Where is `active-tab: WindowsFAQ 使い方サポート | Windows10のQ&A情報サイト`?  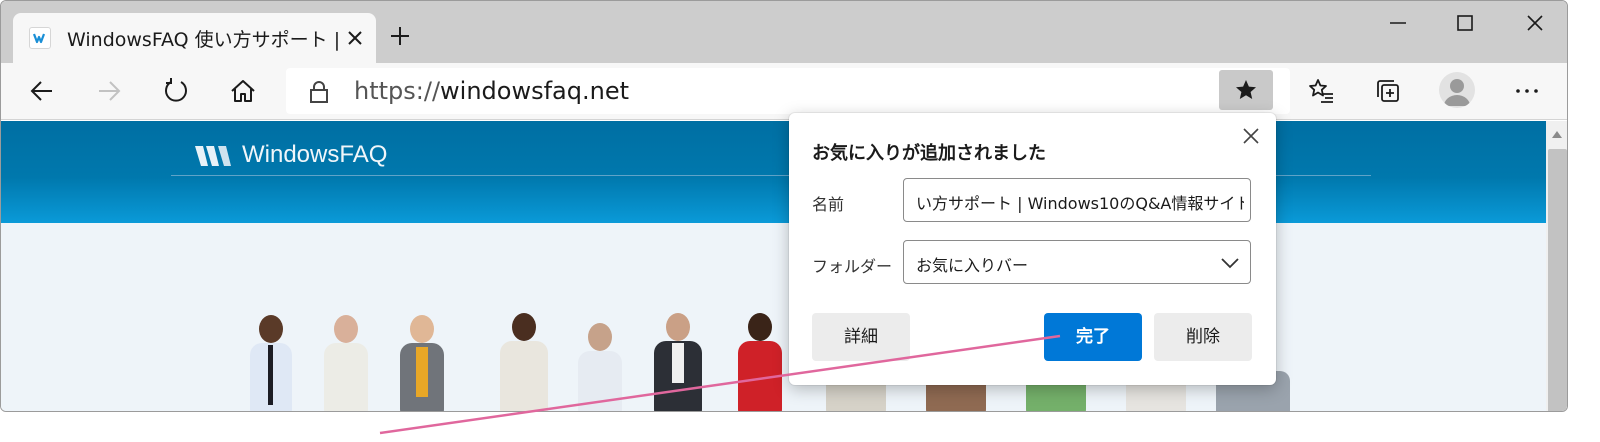
active-tab: WindowsFAQ 使い方サポート | Windows10のQ&A情報サイト is located at coordinates (194, 38).